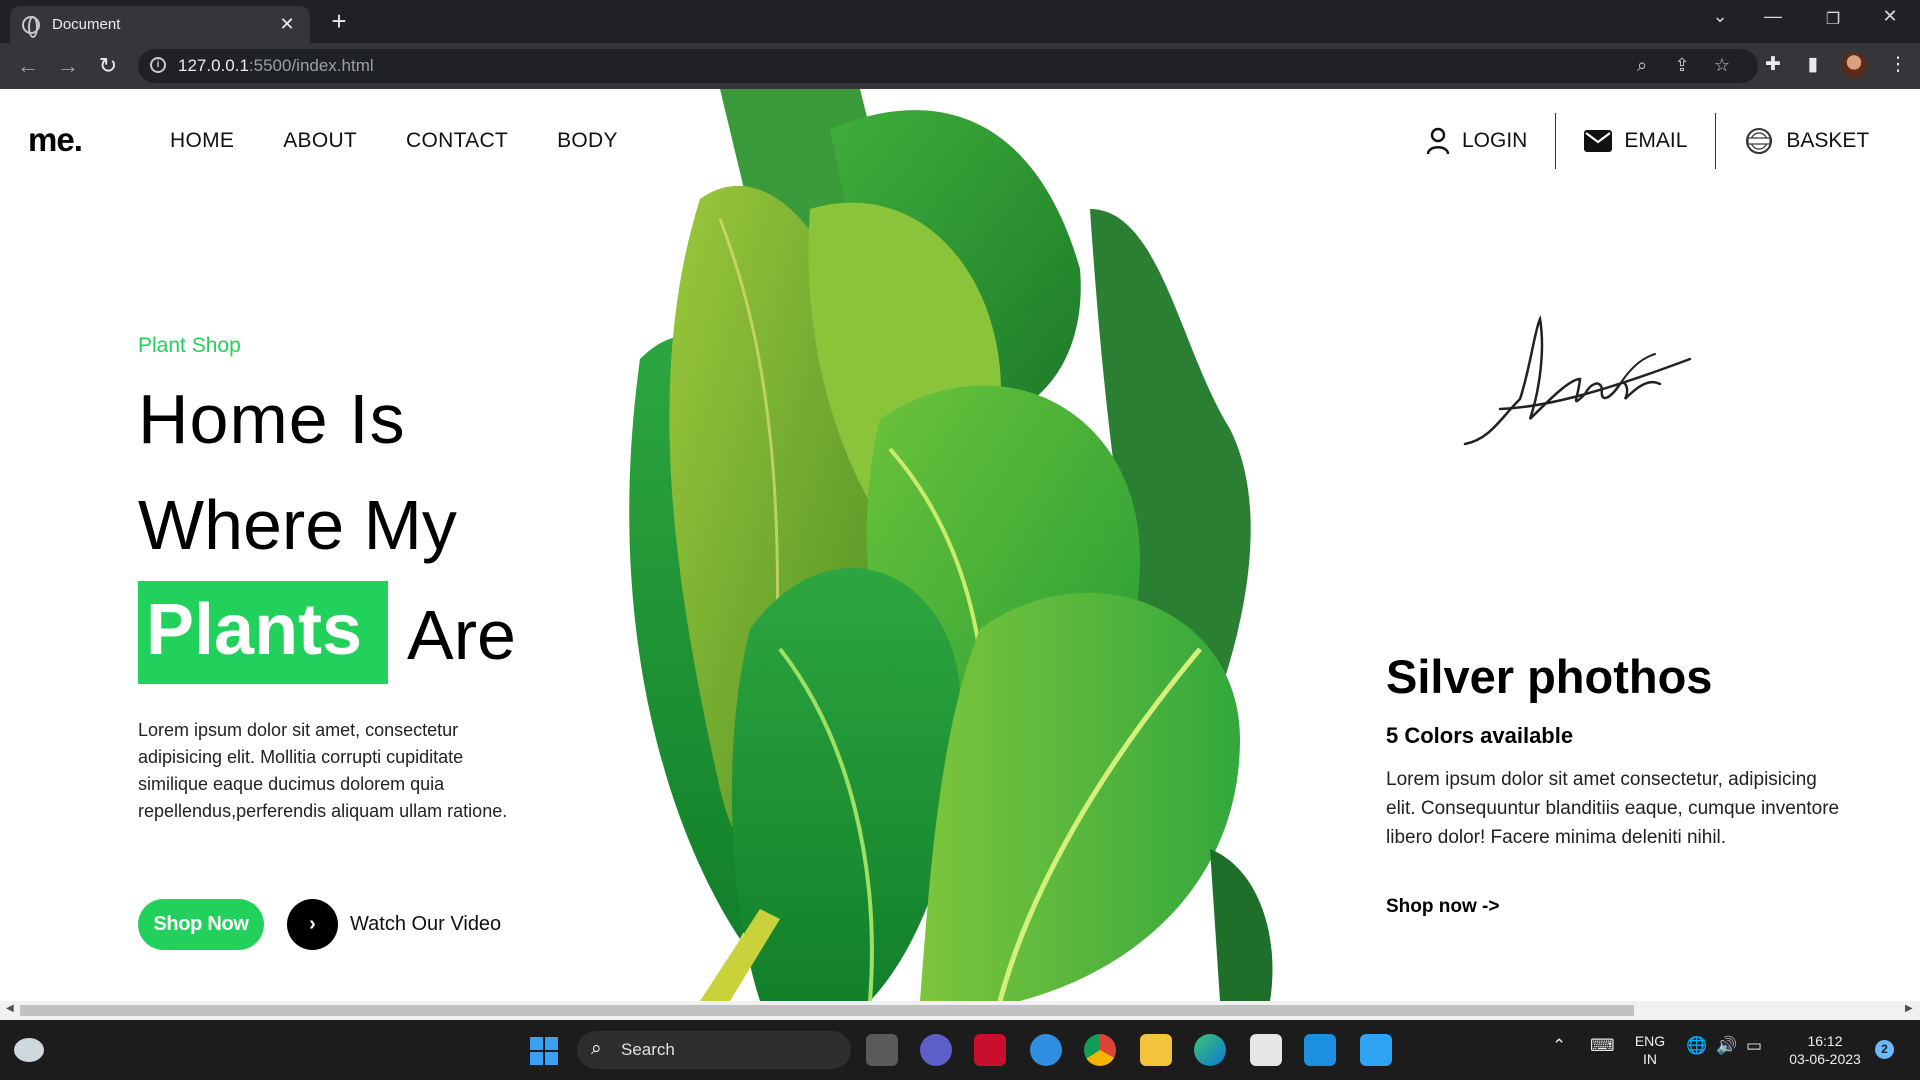 The width and height of the screenshot is (1920, 1080). Describe the element at coordinates (86, 24) in the screenshot. I see `tab-title: Document` at that location.